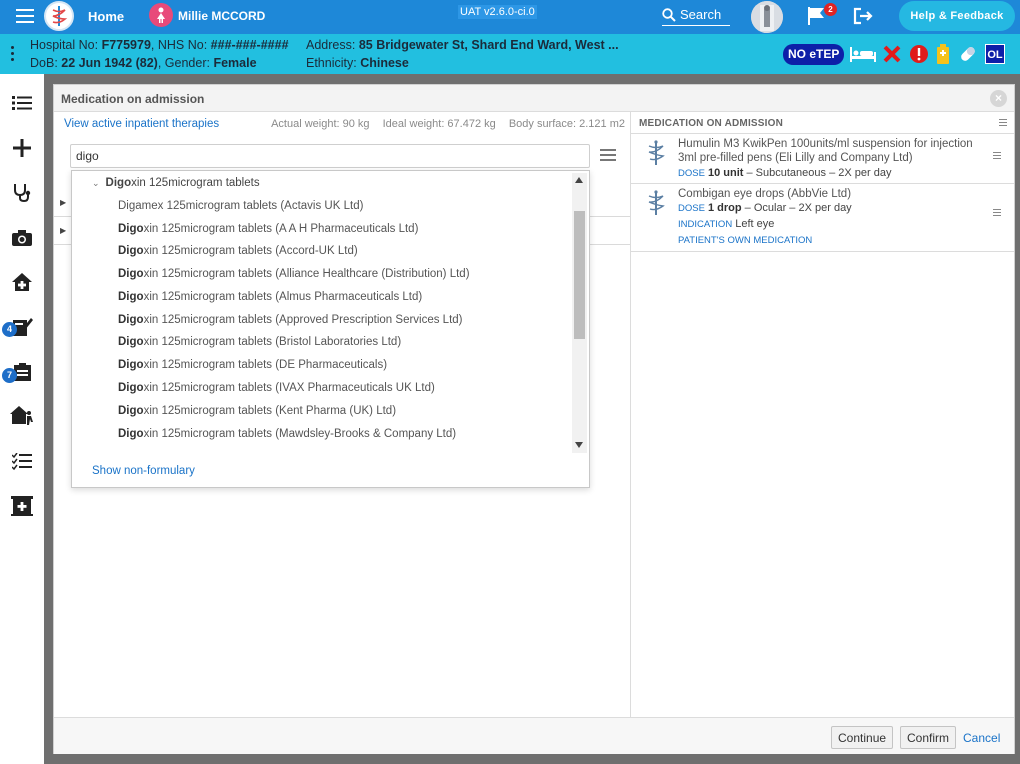  I want to click on scroll-down-arrow-icon, so click(579, 445).